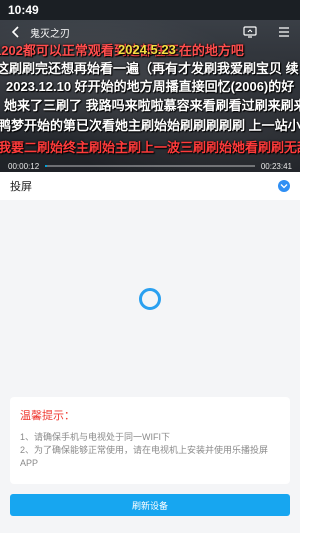  I want to click on playback-progress-row: 00:00:12 00:23:41, so click(150, 166).